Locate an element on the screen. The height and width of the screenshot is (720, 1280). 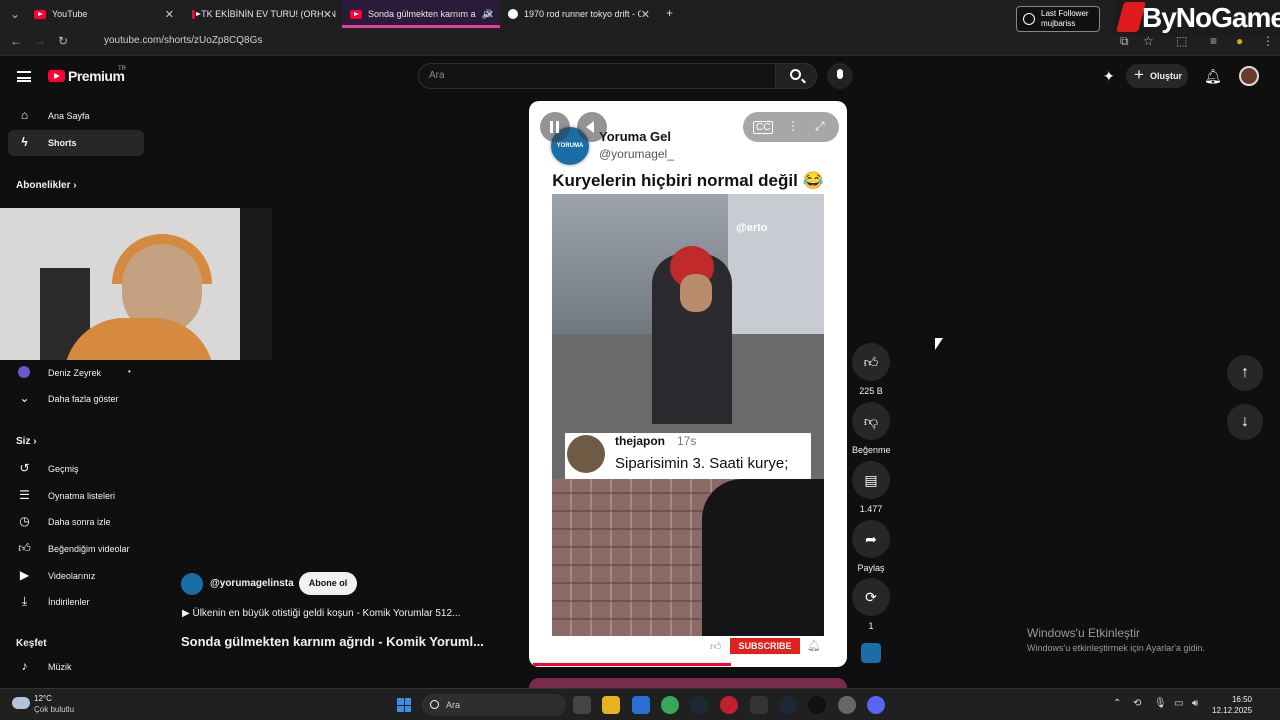
next-short-button: ↓ is located at coordinates (1245, 422).